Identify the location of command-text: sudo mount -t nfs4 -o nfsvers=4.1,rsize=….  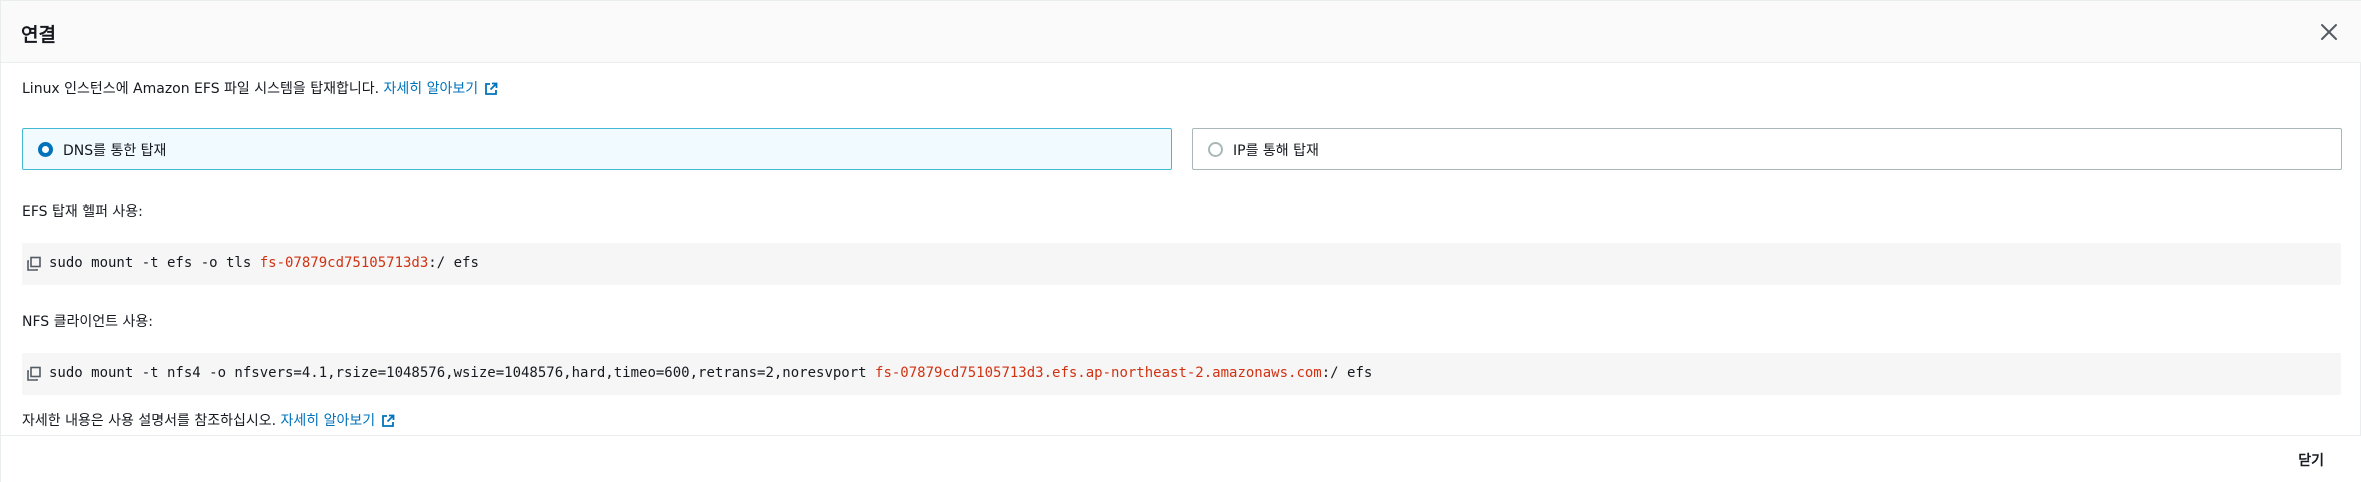
(462, 373).